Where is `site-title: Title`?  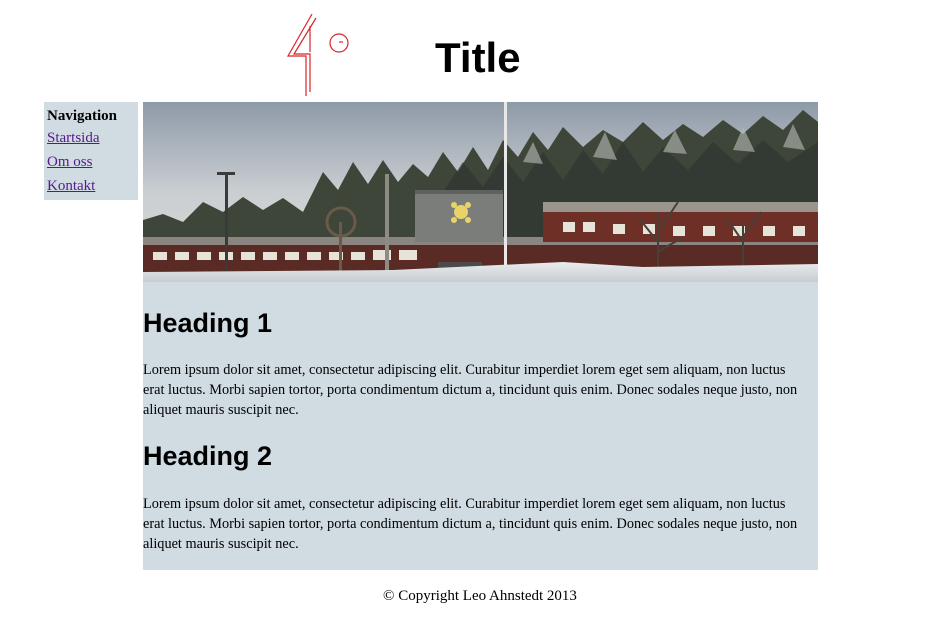
site-title: Title is located at coordinates (478, 57).